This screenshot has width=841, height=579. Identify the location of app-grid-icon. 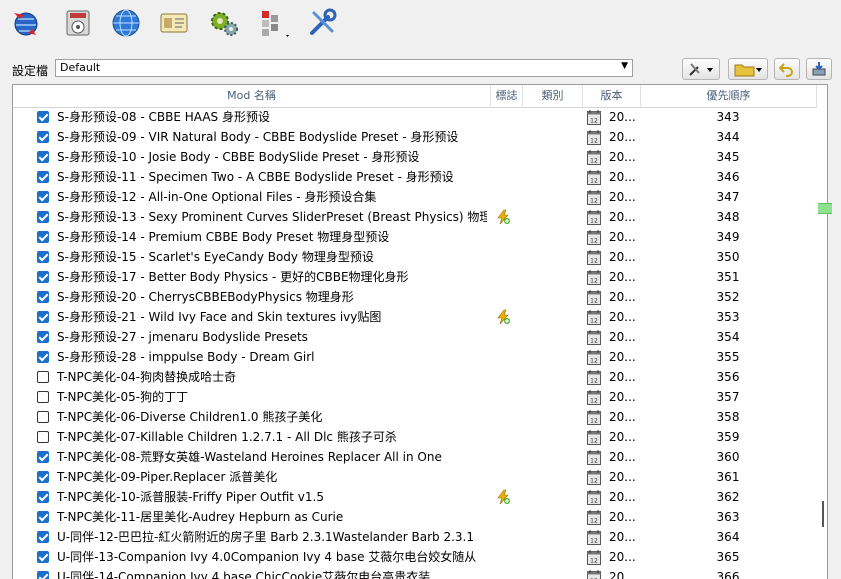
(274, 23).